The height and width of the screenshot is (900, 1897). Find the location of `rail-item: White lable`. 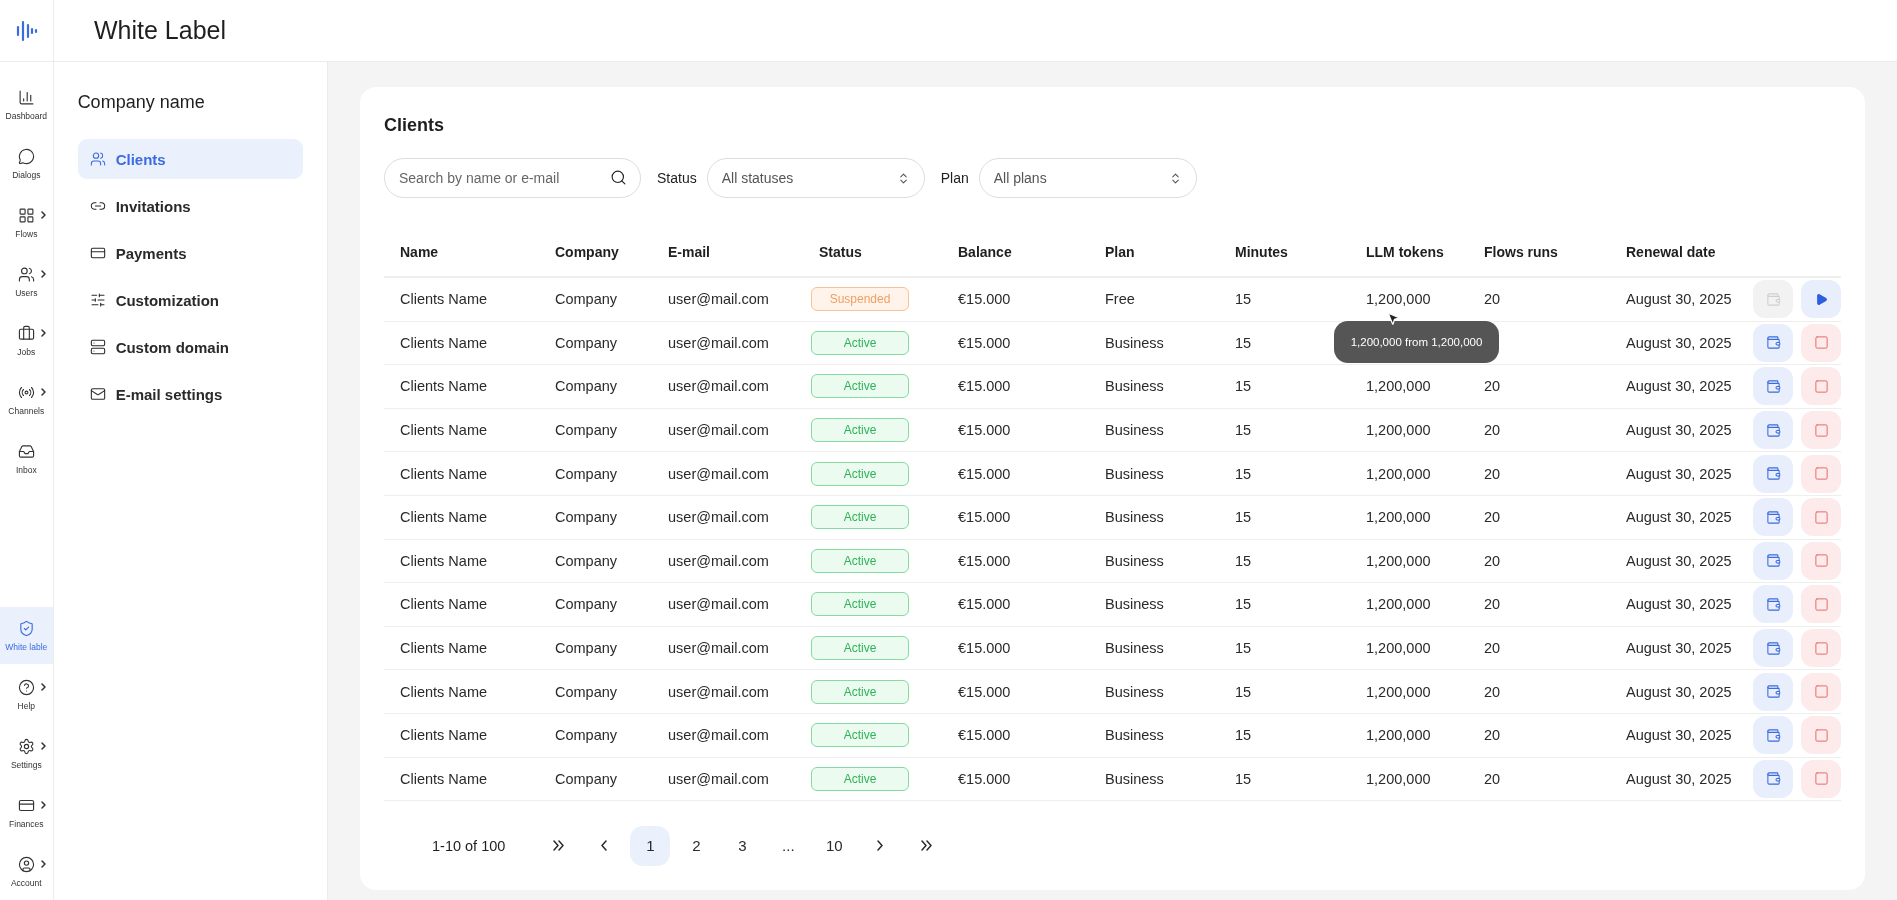

rail-item: White lable is located at coordinates (26, 635).